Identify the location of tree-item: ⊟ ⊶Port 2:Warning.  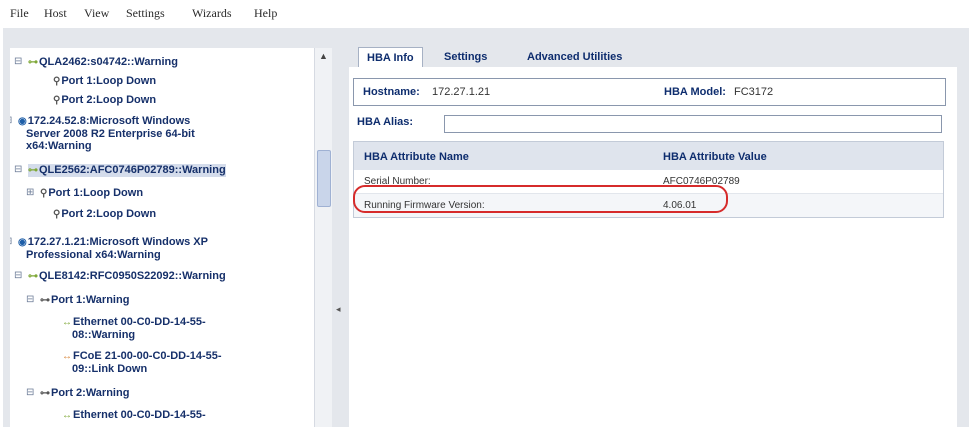
(78, 393).